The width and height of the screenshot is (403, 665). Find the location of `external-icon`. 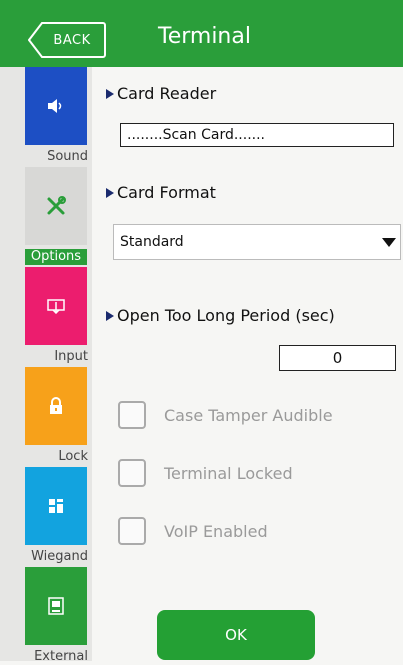

external-icon is located at coordinates (56, 606).